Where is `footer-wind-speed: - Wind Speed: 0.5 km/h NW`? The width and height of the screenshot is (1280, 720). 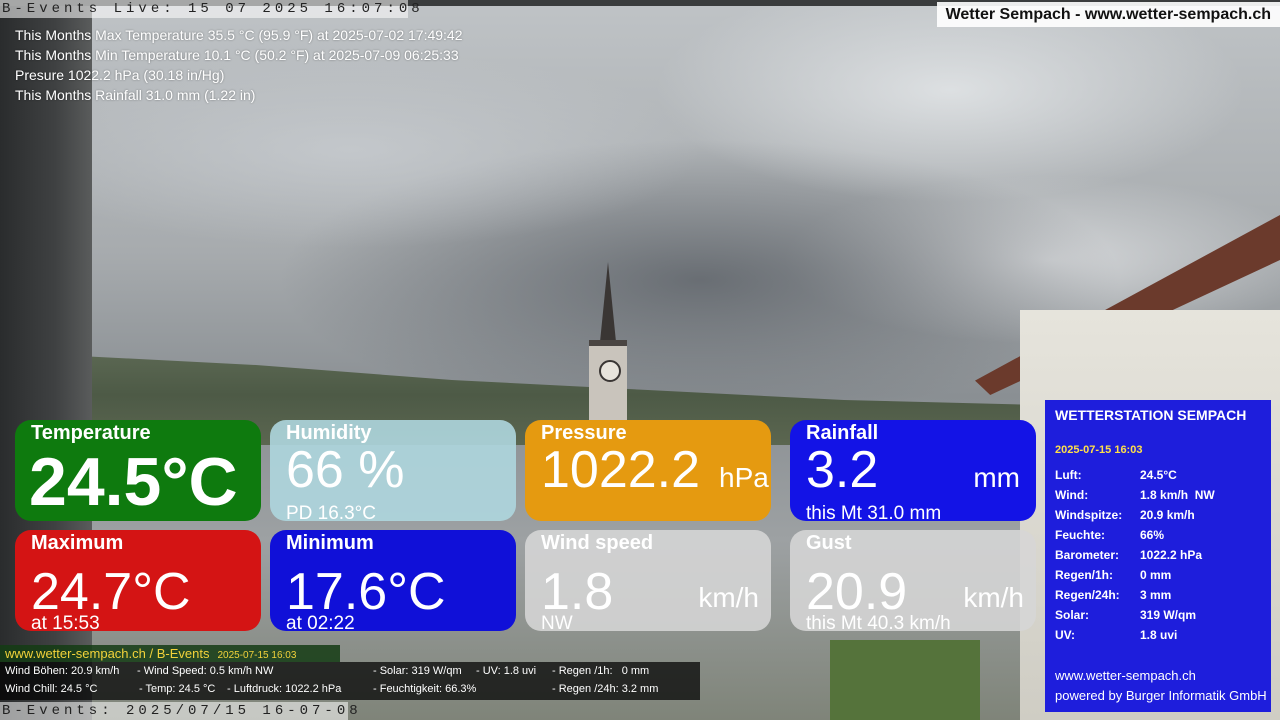 footer-wind-speed: - Wind Speed: 0.5 km/h NW is located at coordinates (205, 671).